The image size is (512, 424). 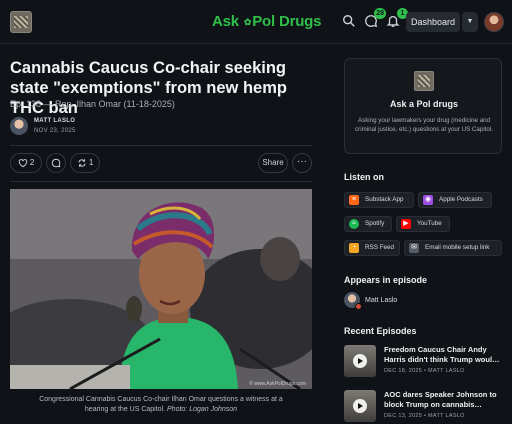 I want to click on listen-apple-podcasts-button: ◉ Apple Podcasts, so click(x=455, y=200).